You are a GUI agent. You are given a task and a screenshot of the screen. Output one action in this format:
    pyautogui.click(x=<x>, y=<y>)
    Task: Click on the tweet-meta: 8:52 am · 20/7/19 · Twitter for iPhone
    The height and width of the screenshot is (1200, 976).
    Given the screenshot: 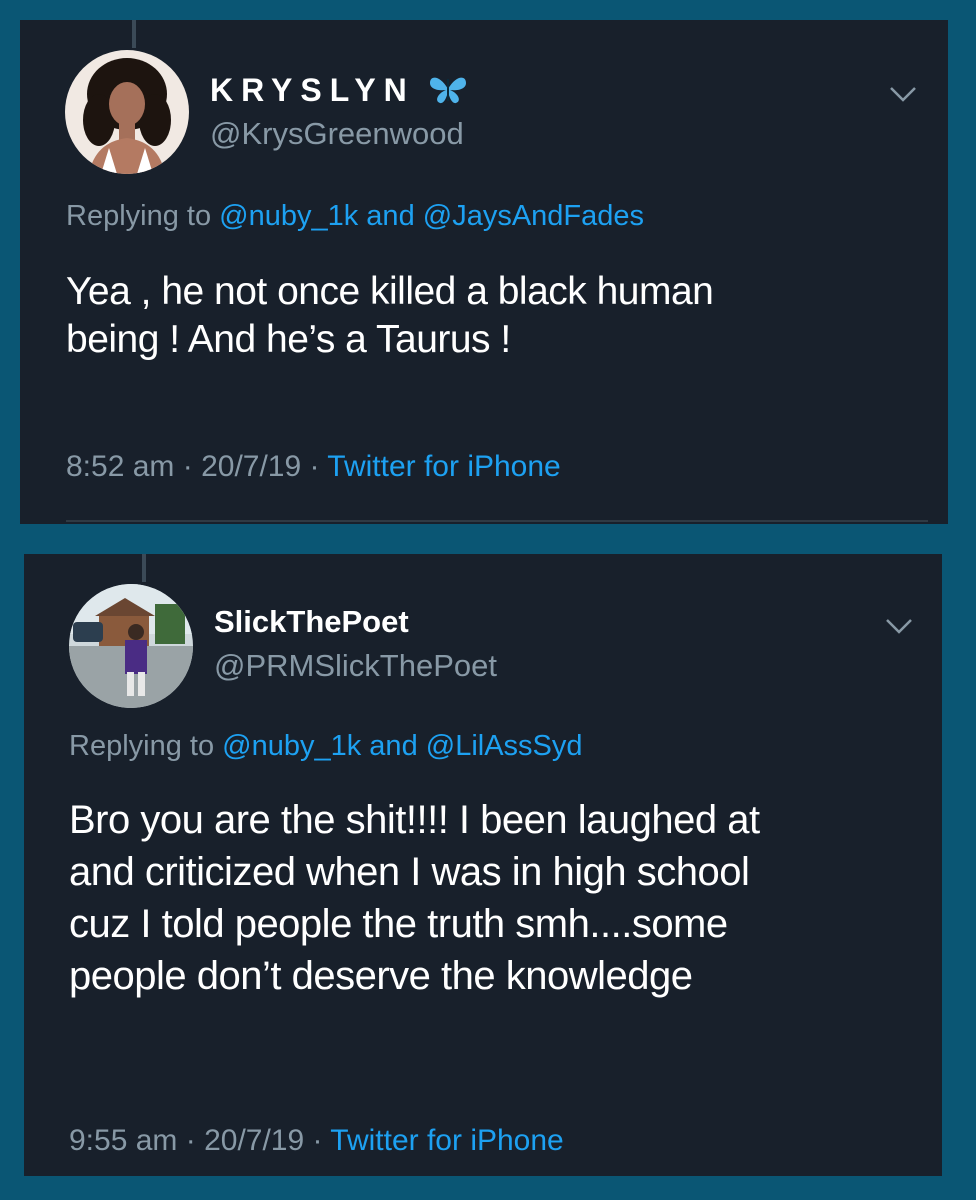 What is the action you would take?
    pyautogui.click(x=313, y=467)
    